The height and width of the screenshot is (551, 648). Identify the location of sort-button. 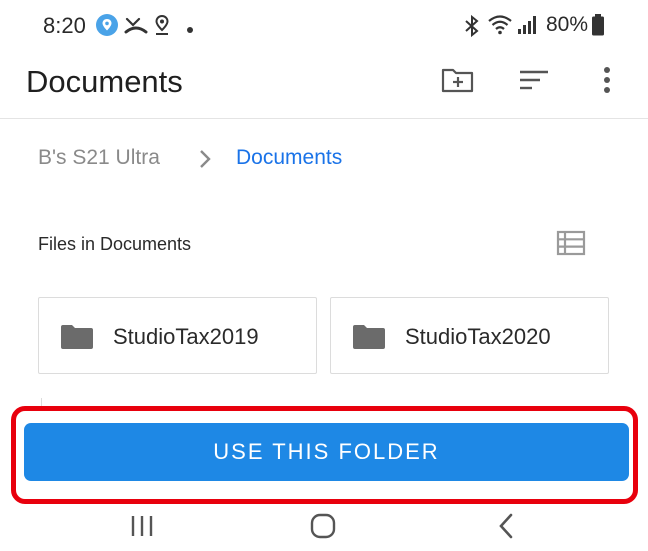
(534, 82).